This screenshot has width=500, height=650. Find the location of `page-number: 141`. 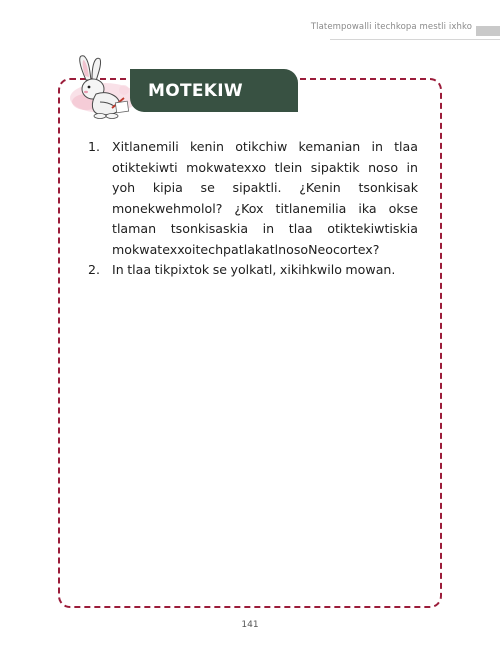

page-number: 141 is located at coordinates (250, 625).